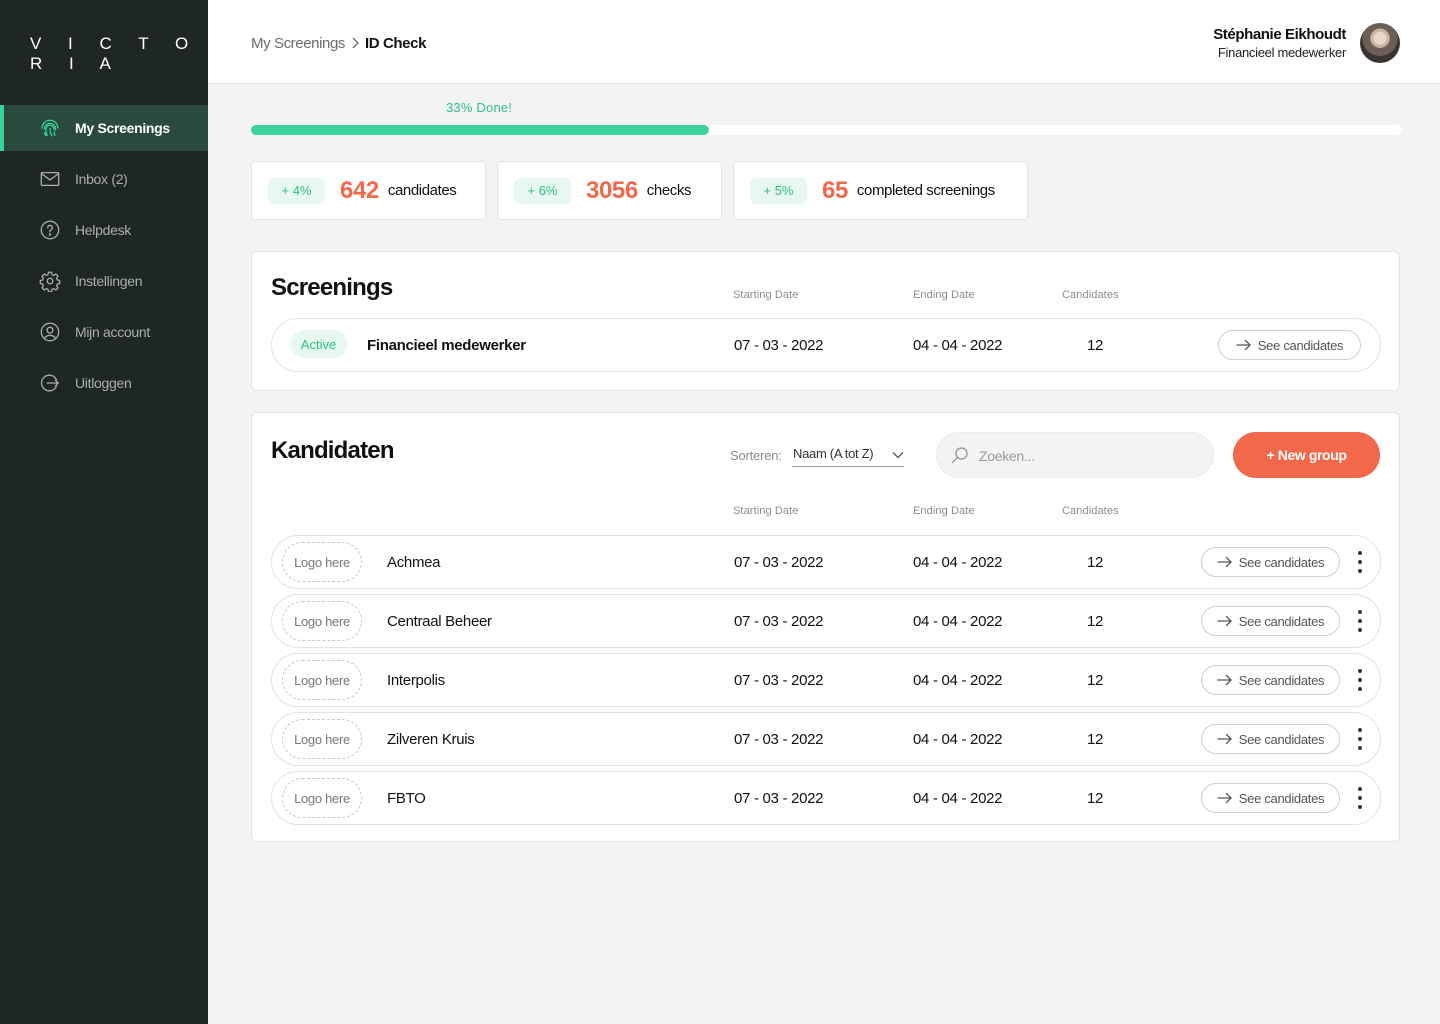 Image resolution: width=1440 pixels, height=1024 pixels. What do you see at coordinates (50, 179) in the screenshot?
I see `mail-icon` at bounding box center [50, 179].